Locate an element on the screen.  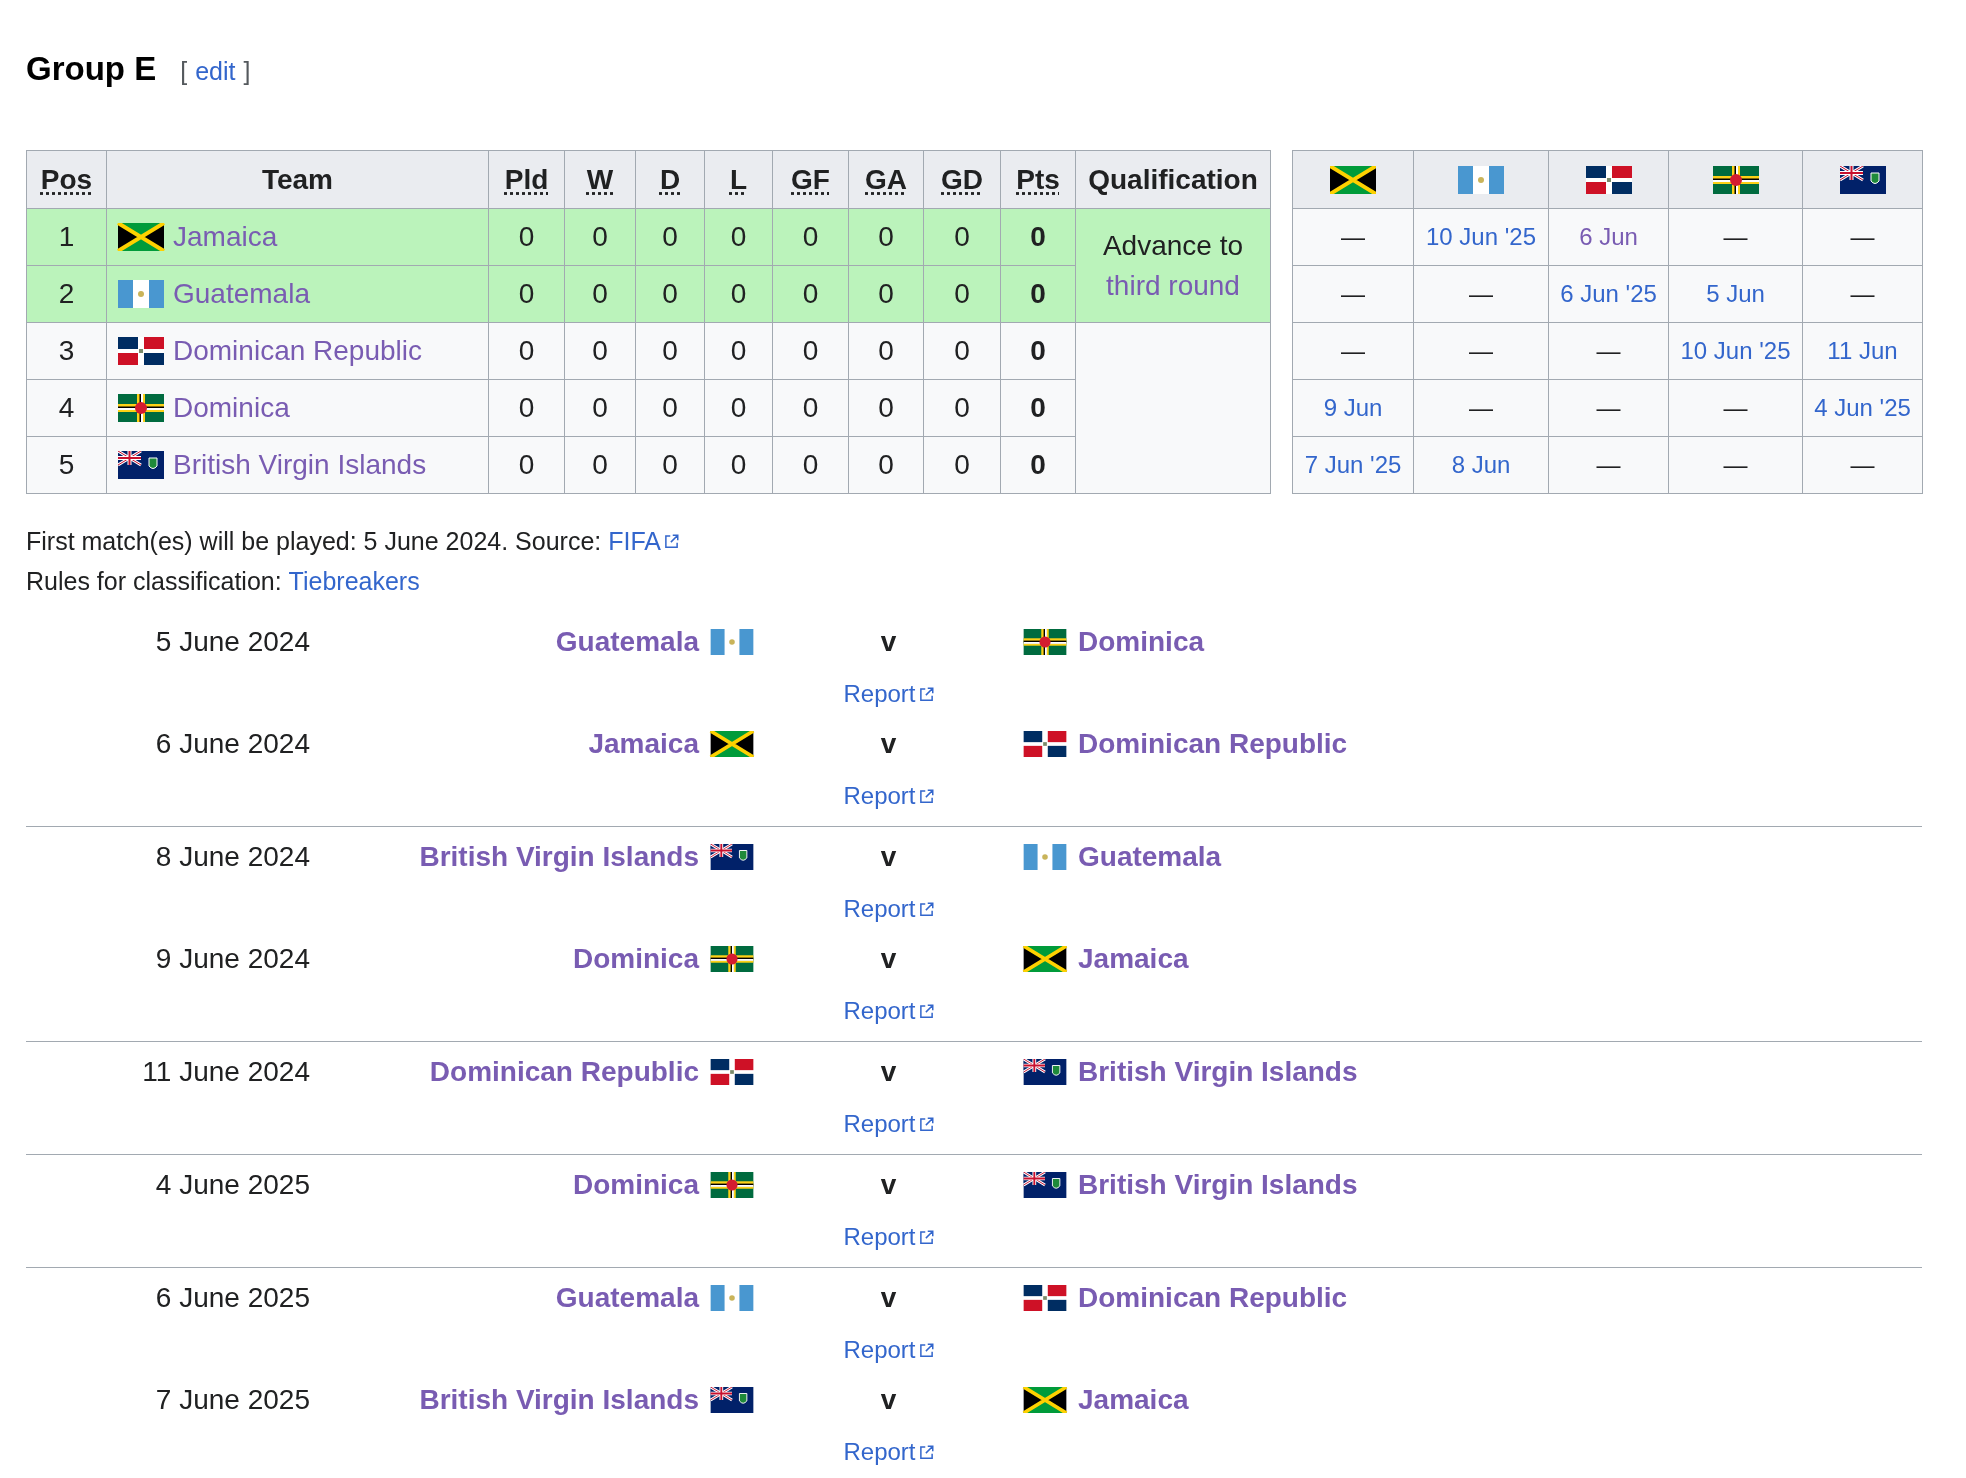
column-header: Qualification is located at coordinates (1173, 179).